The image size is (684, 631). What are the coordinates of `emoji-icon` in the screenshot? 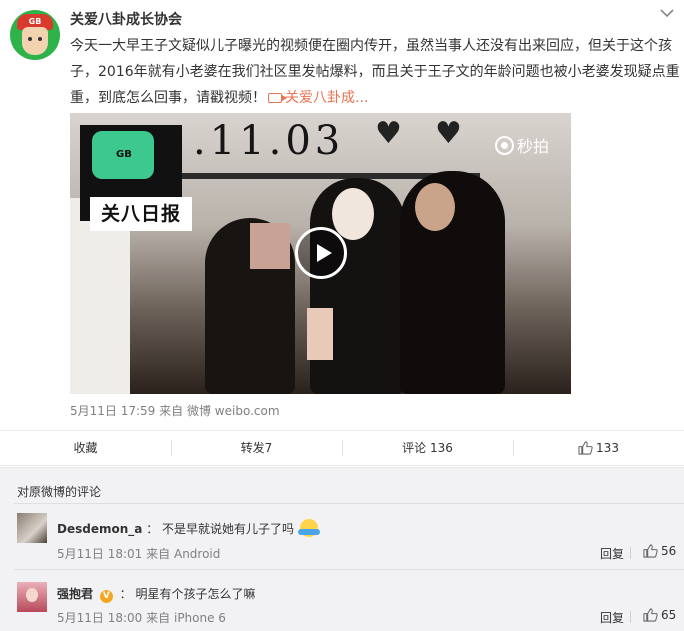 It's located at (308, 528).